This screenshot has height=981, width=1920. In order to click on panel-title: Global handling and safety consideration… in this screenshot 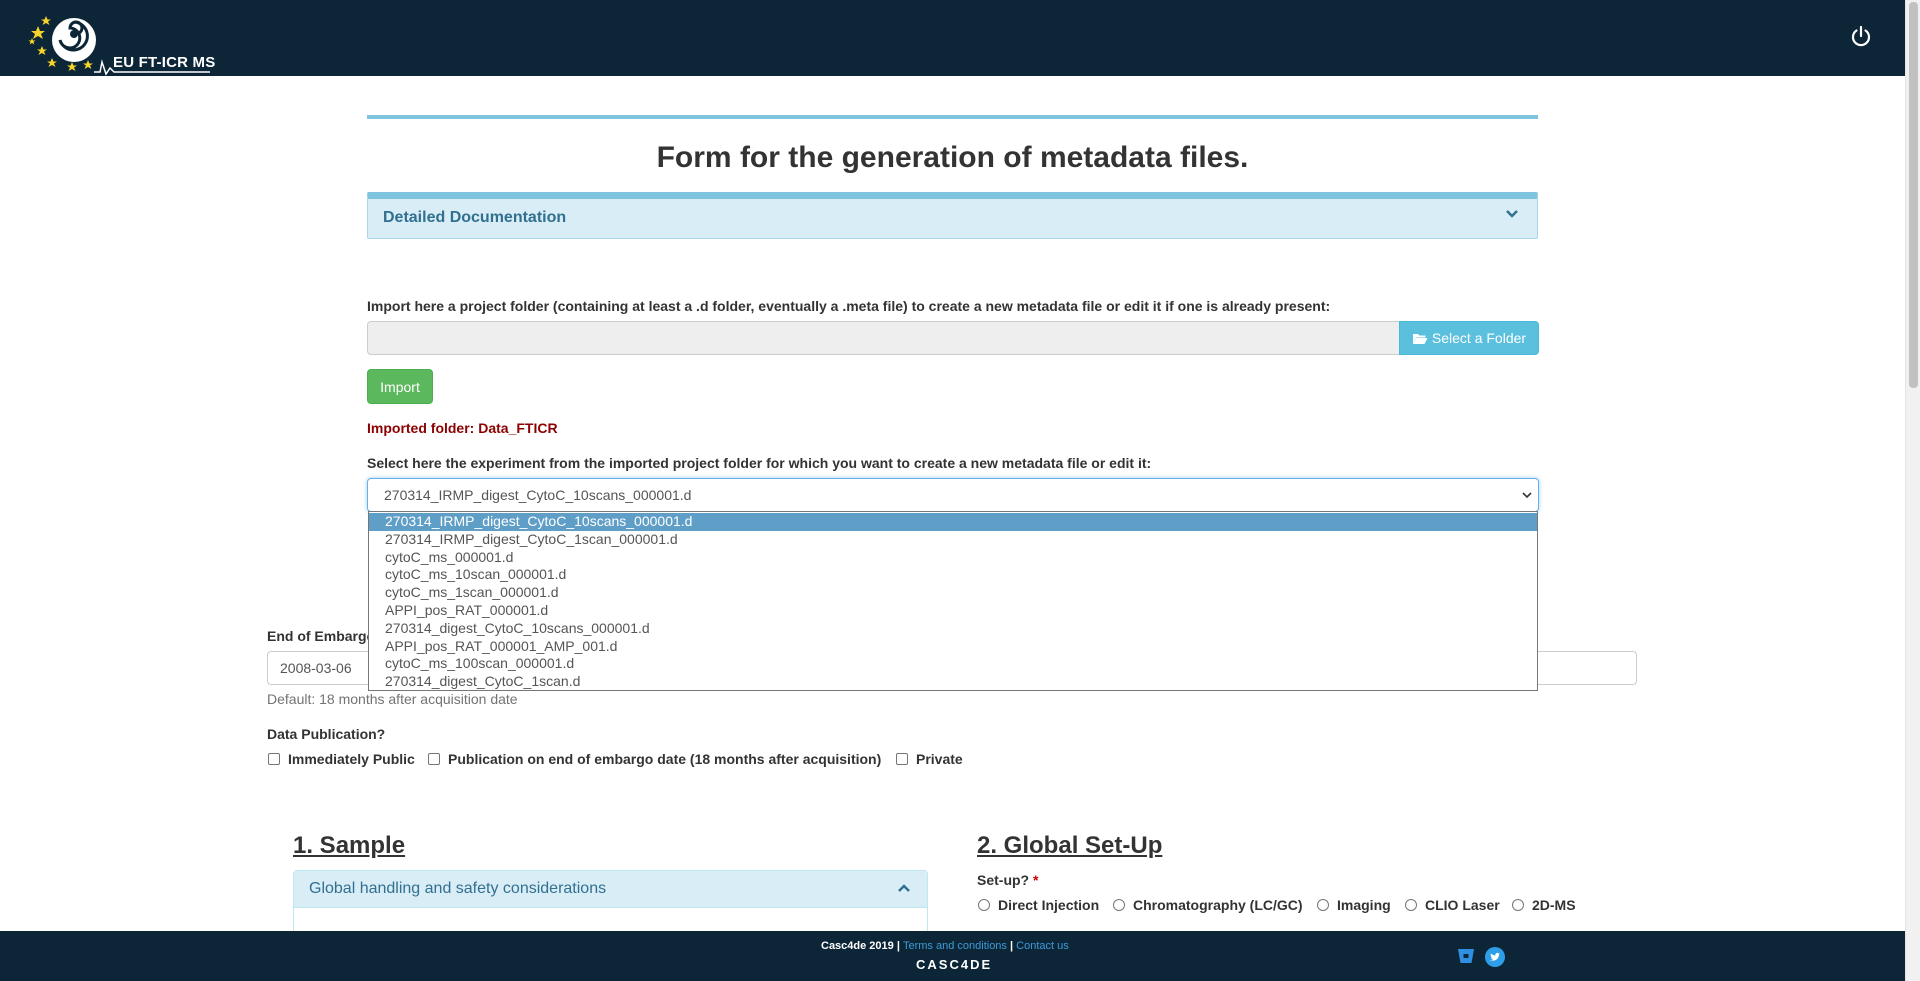, I will do `click(458, 888)`.